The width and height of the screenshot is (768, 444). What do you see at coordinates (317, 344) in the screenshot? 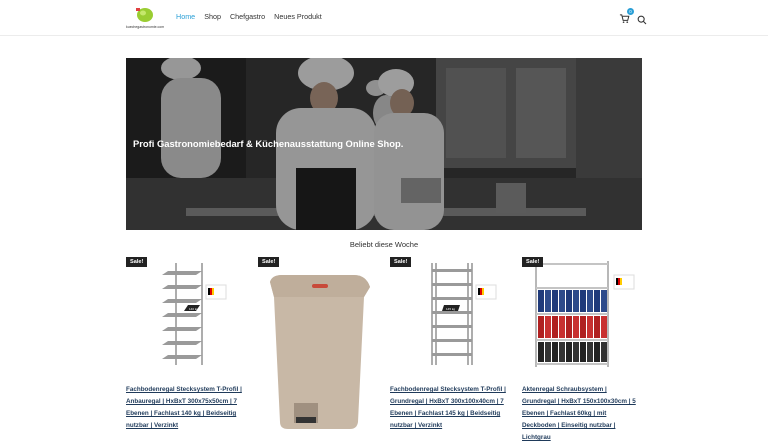
I see `product-image-bin` at bounding box center [317, 344].